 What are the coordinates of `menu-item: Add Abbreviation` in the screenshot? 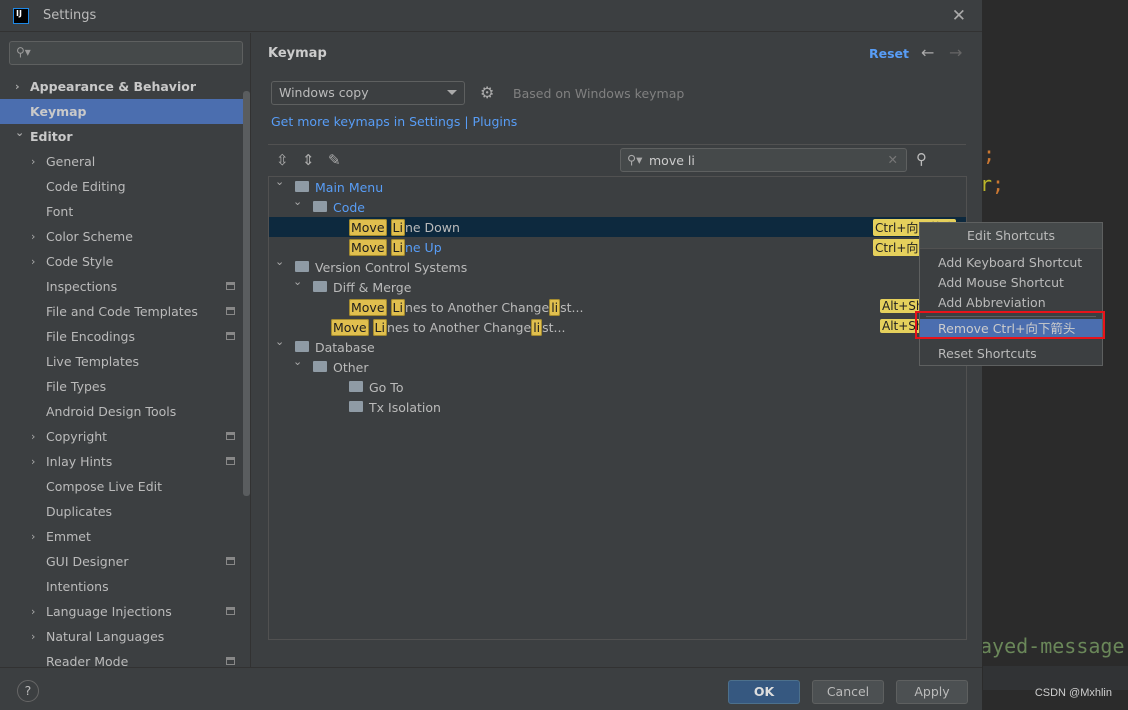 It's located at (1011, 303).